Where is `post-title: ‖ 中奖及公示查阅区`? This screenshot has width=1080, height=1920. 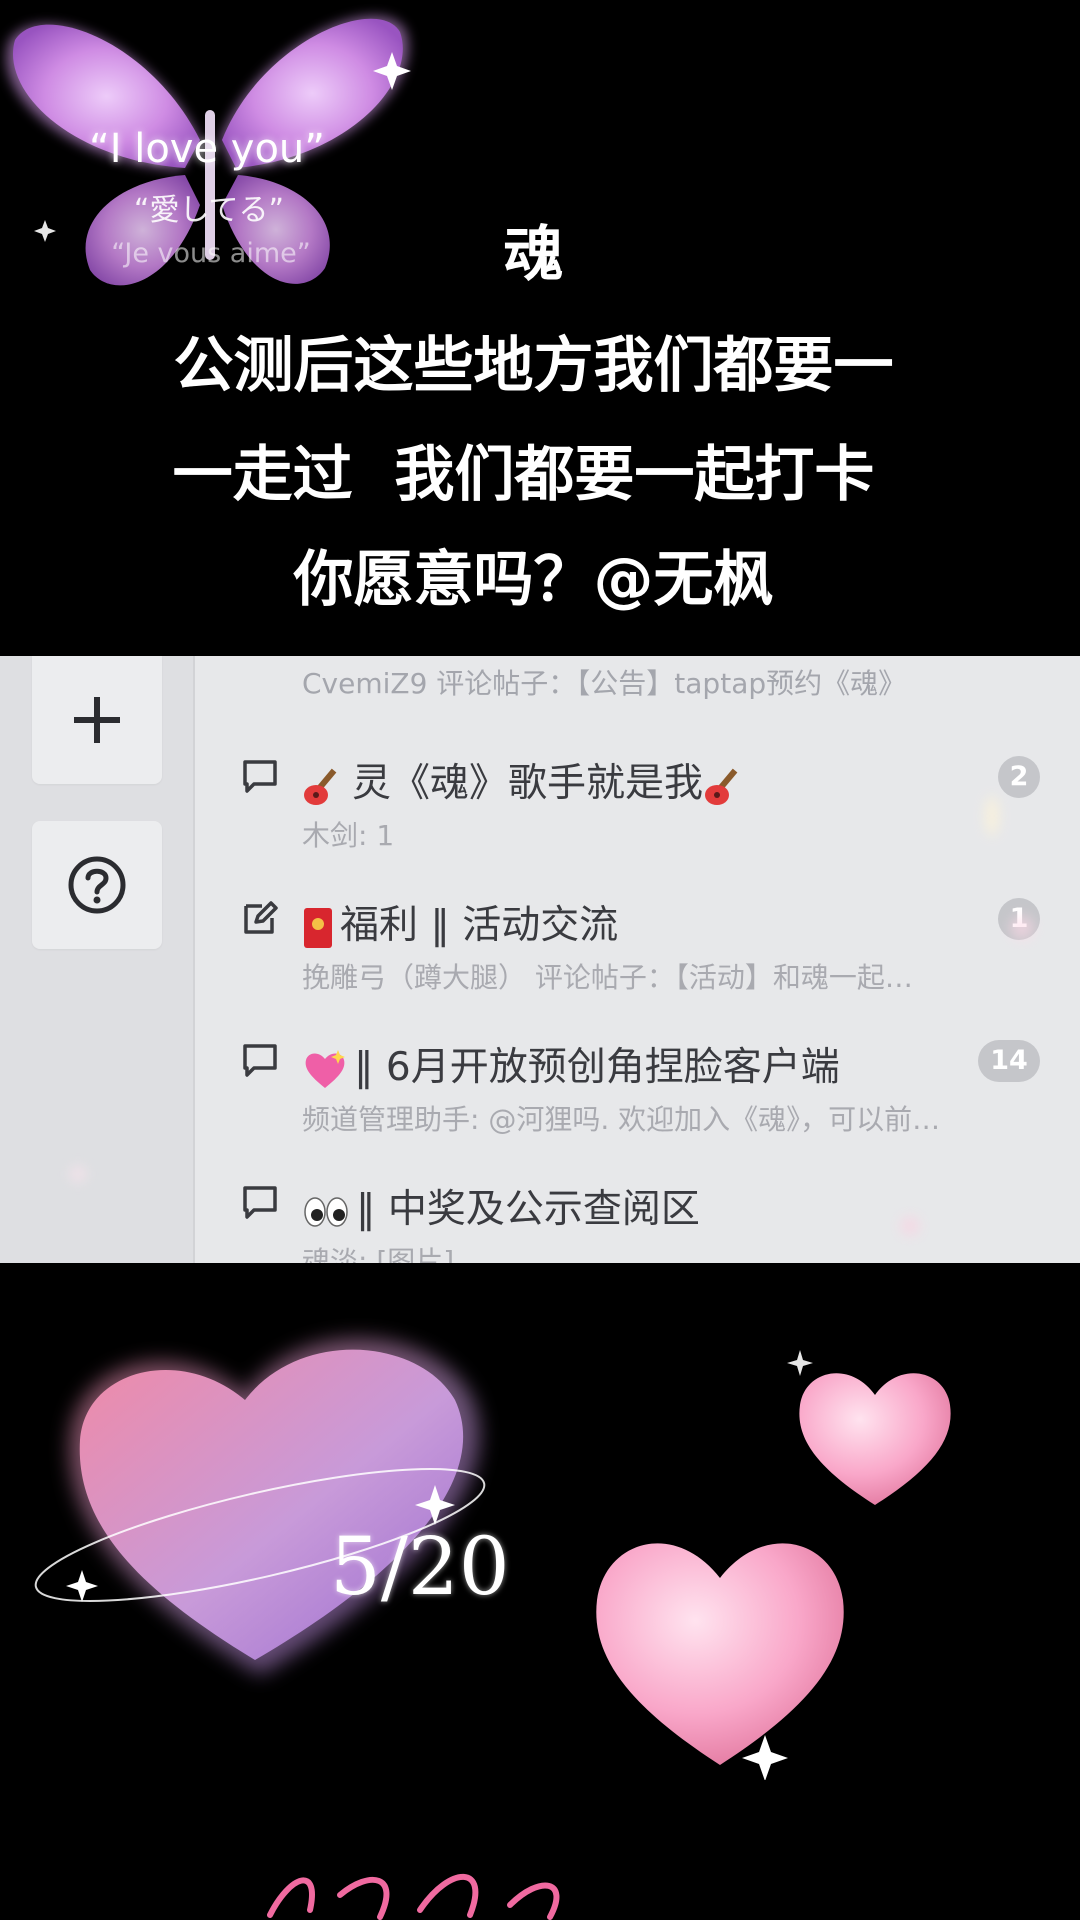 post-title: ‖ 中奖及公示查阅区 is located at coordinates (501, 1206).